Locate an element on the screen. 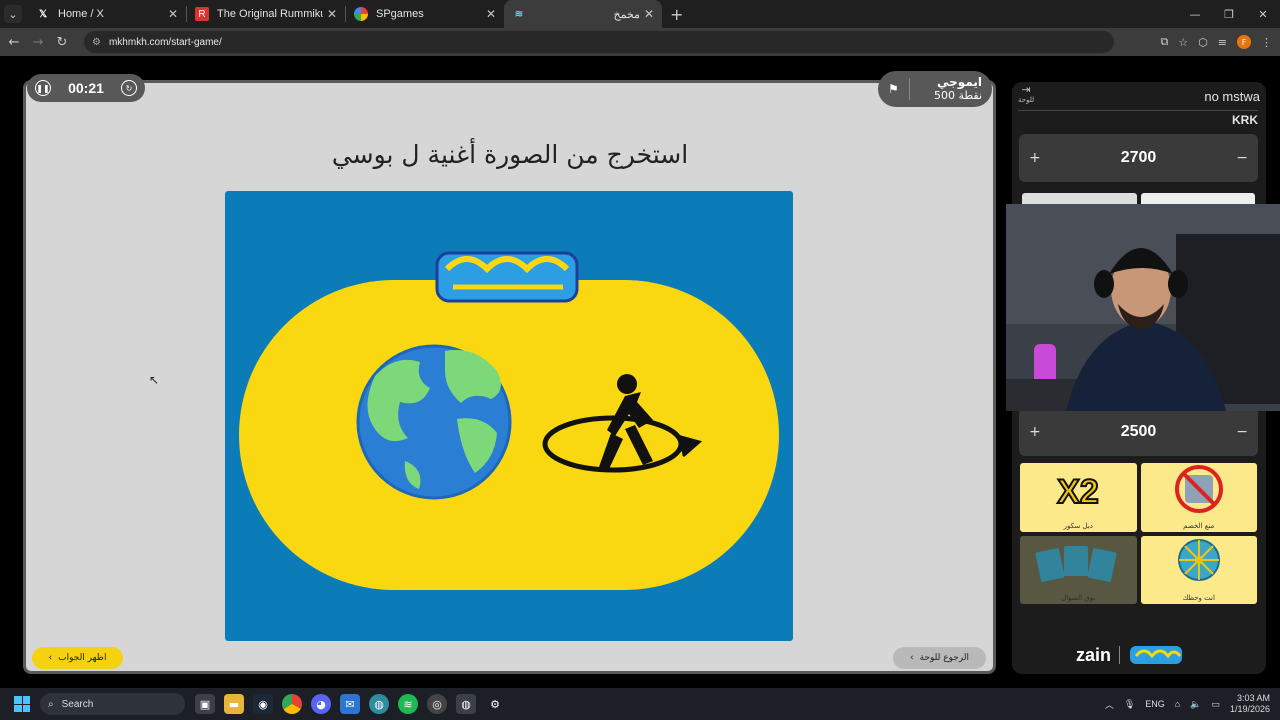 This screenshot has height=720, width=1280. cast-icon: ⧉ is located at coordinates (1164, 42).